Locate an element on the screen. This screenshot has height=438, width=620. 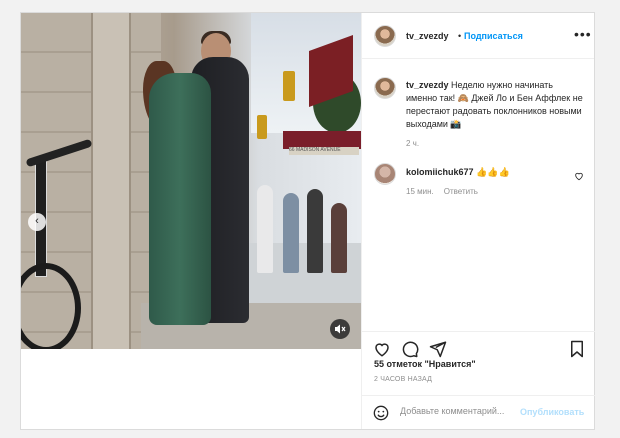
woman-figure is located at coordinates (180, 199).